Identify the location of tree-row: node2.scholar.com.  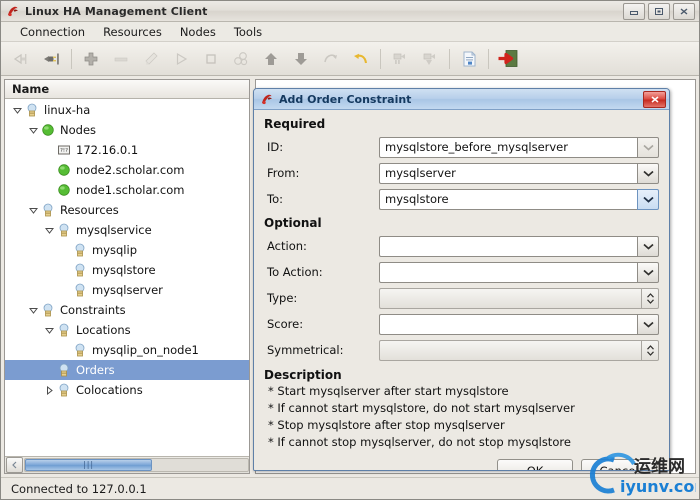
(127, 170).